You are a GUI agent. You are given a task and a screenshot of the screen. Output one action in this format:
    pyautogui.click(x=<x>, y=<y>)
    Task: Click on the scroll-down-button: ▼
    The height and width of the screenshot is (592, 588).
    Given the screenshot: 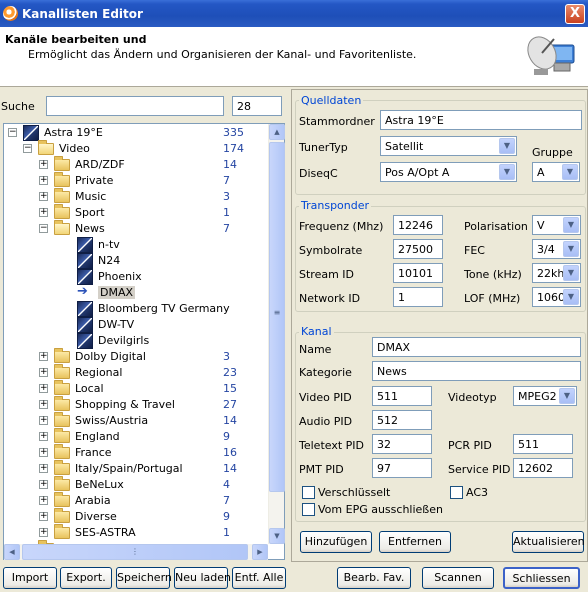 What is the action you would take?
    pyautogui.click(x=277, y=536)
    